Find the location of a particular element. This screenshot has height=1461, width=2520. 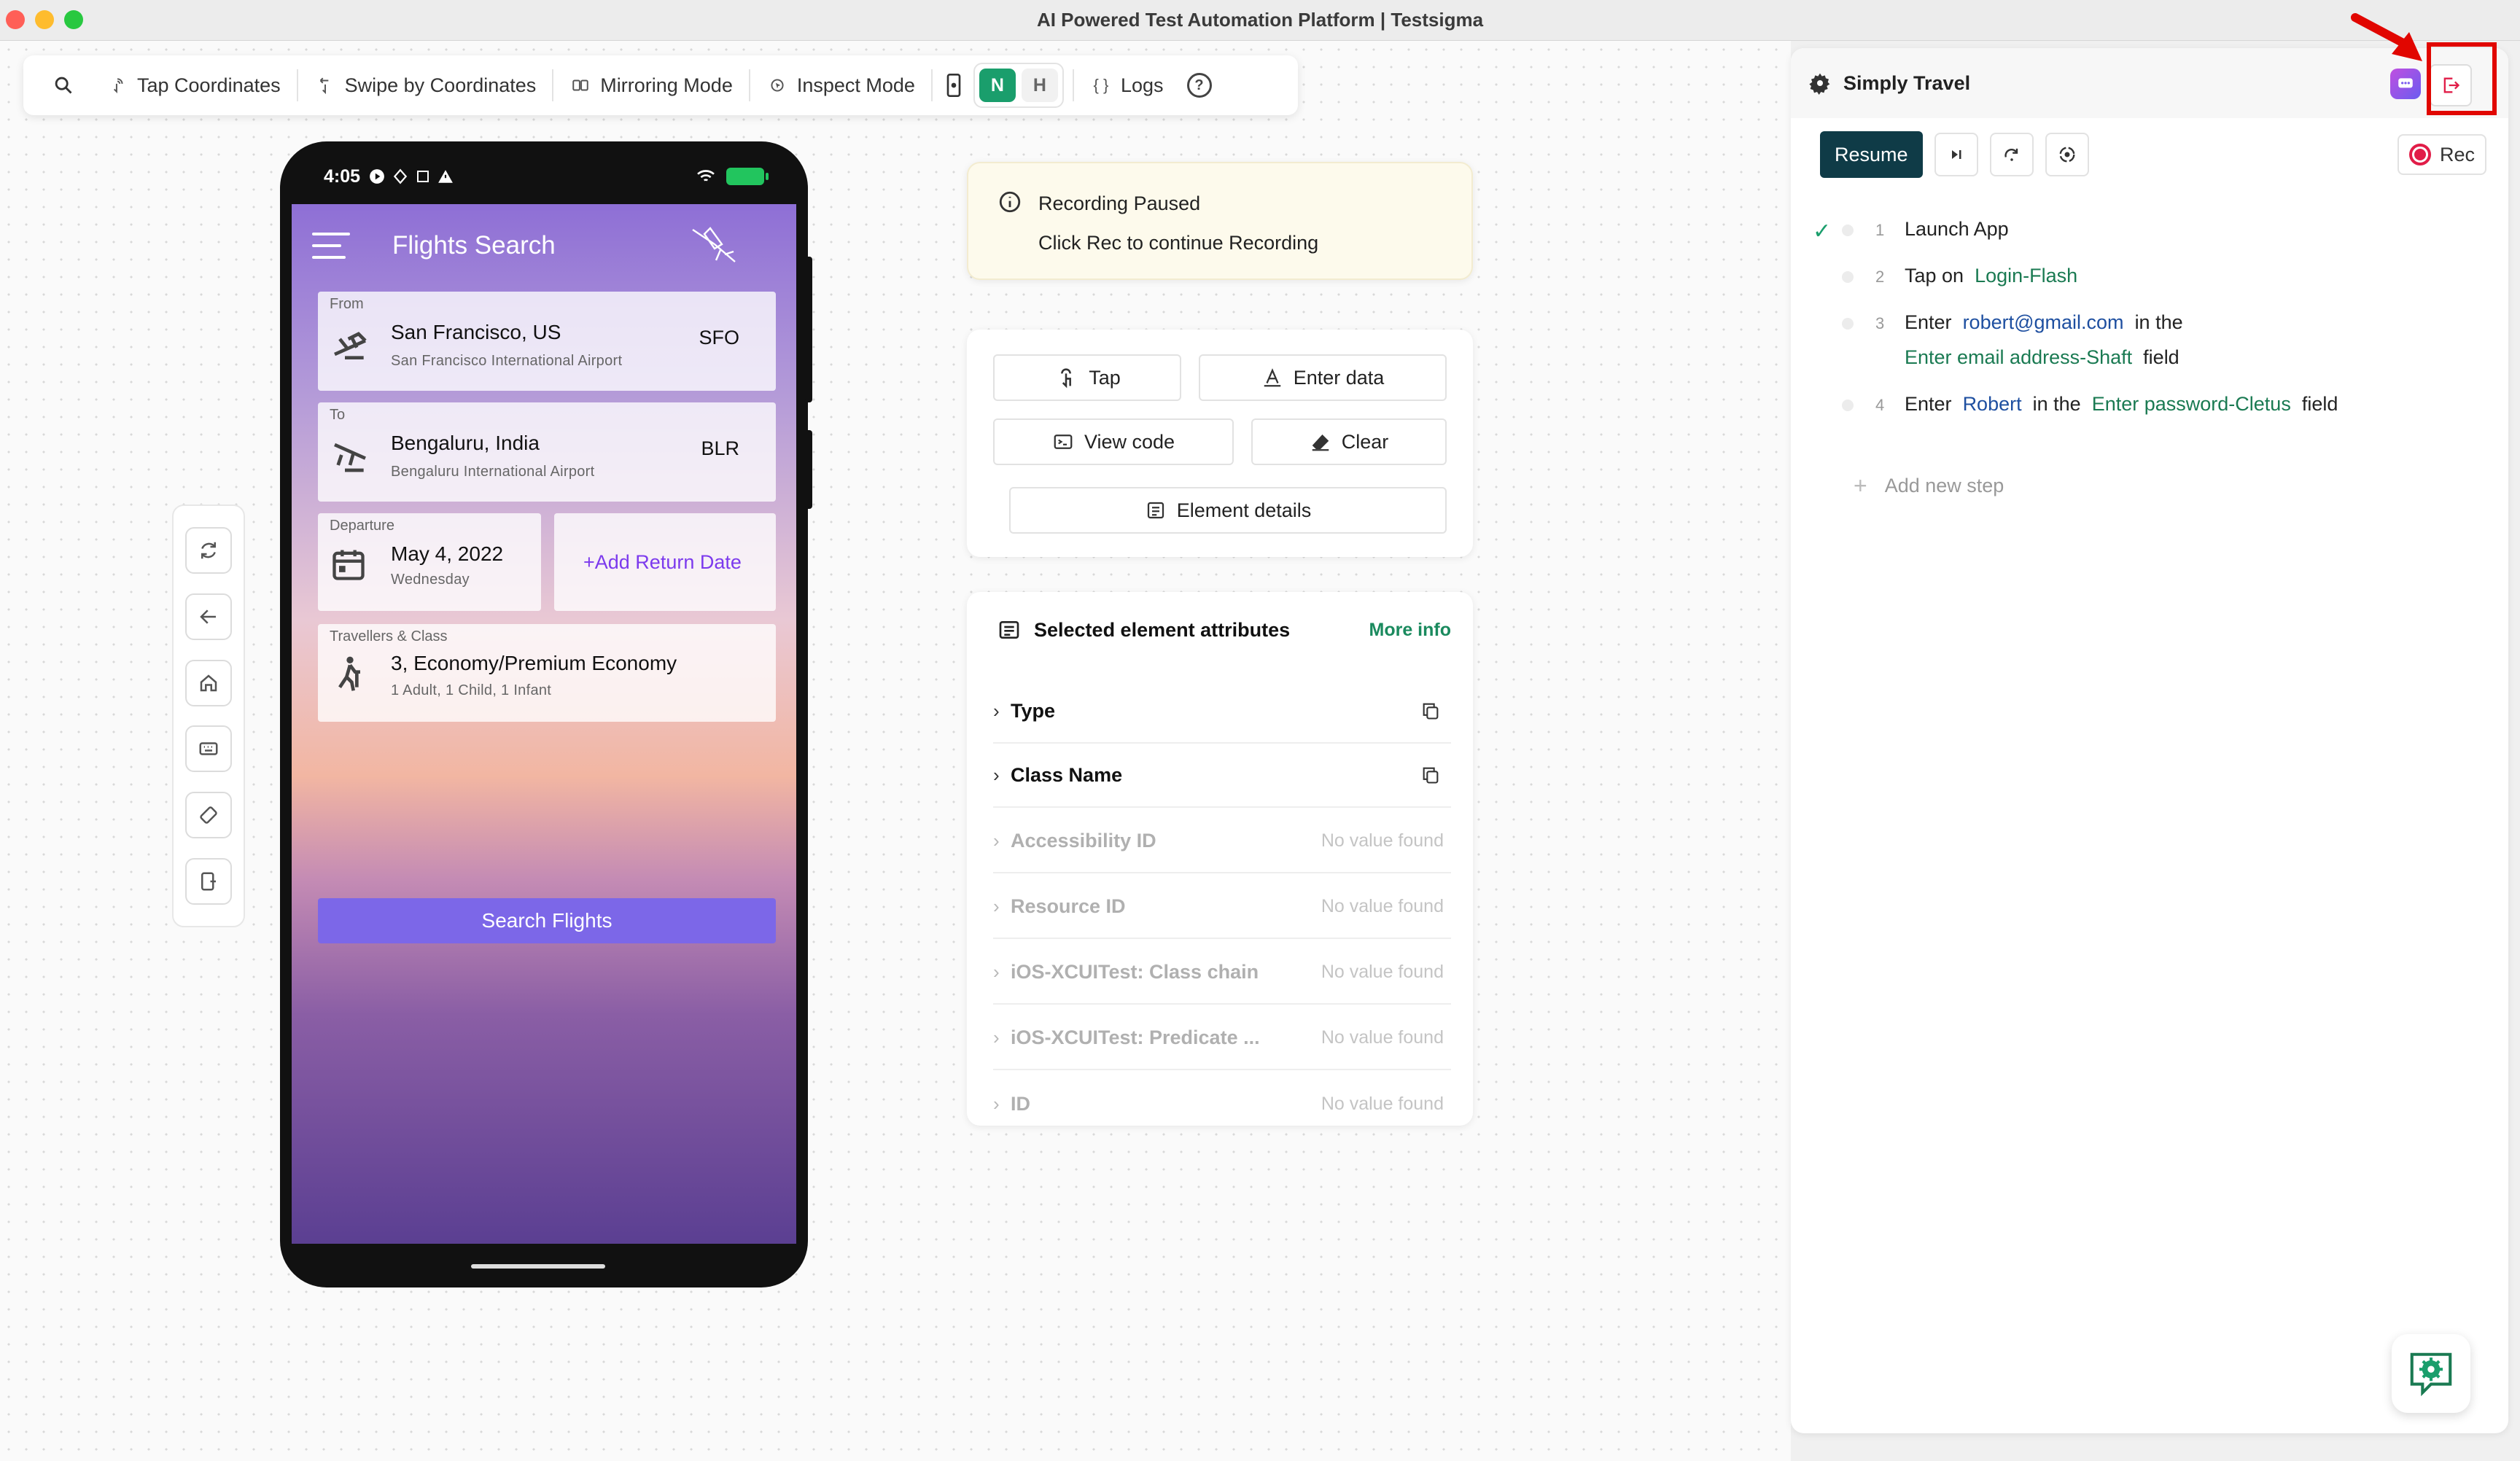

rotate-button is located at coordinates (208, 814).